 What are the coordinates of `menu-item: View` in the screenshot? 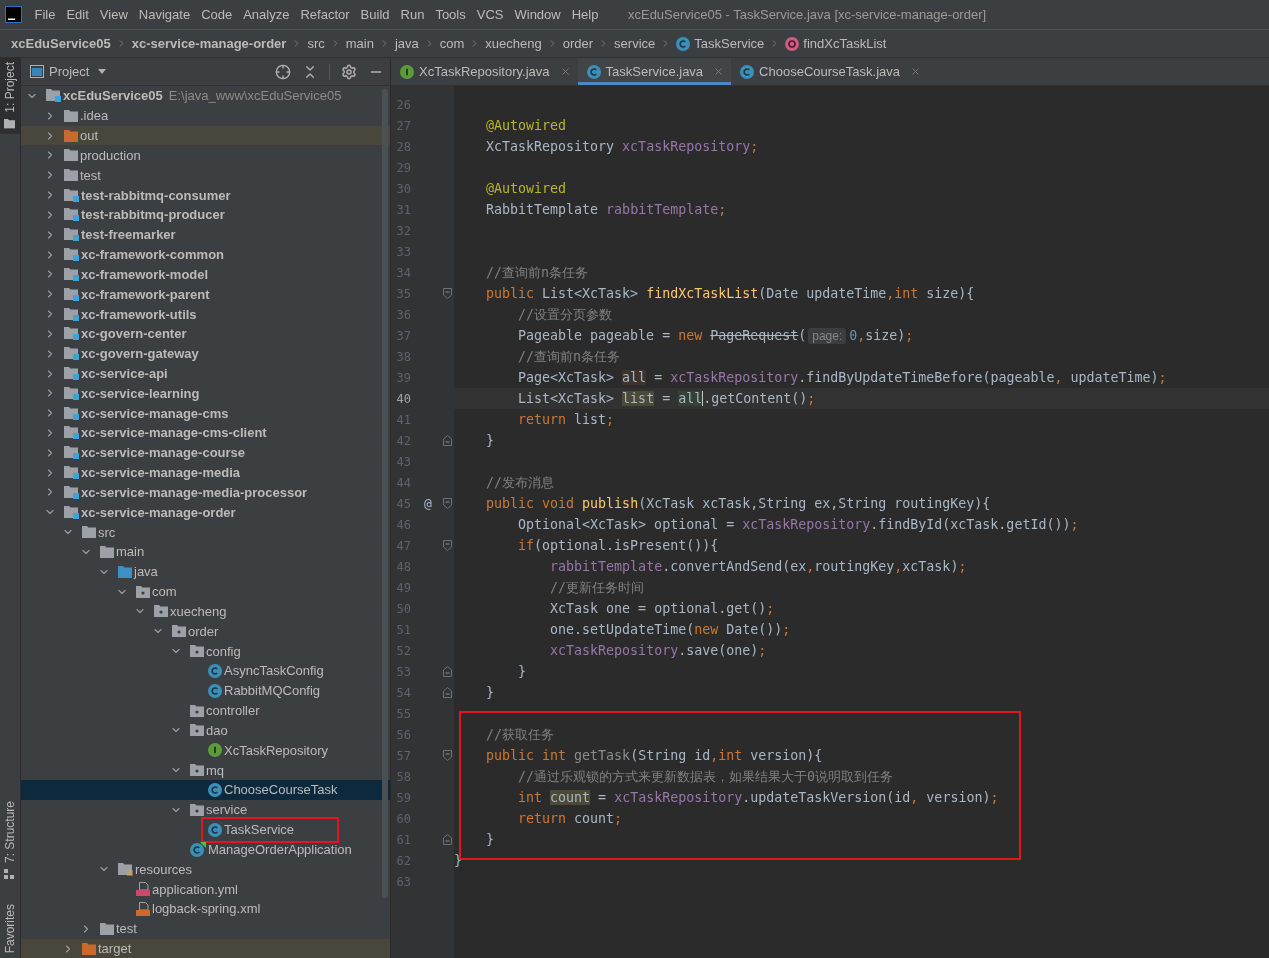 It's located at (114, 14).